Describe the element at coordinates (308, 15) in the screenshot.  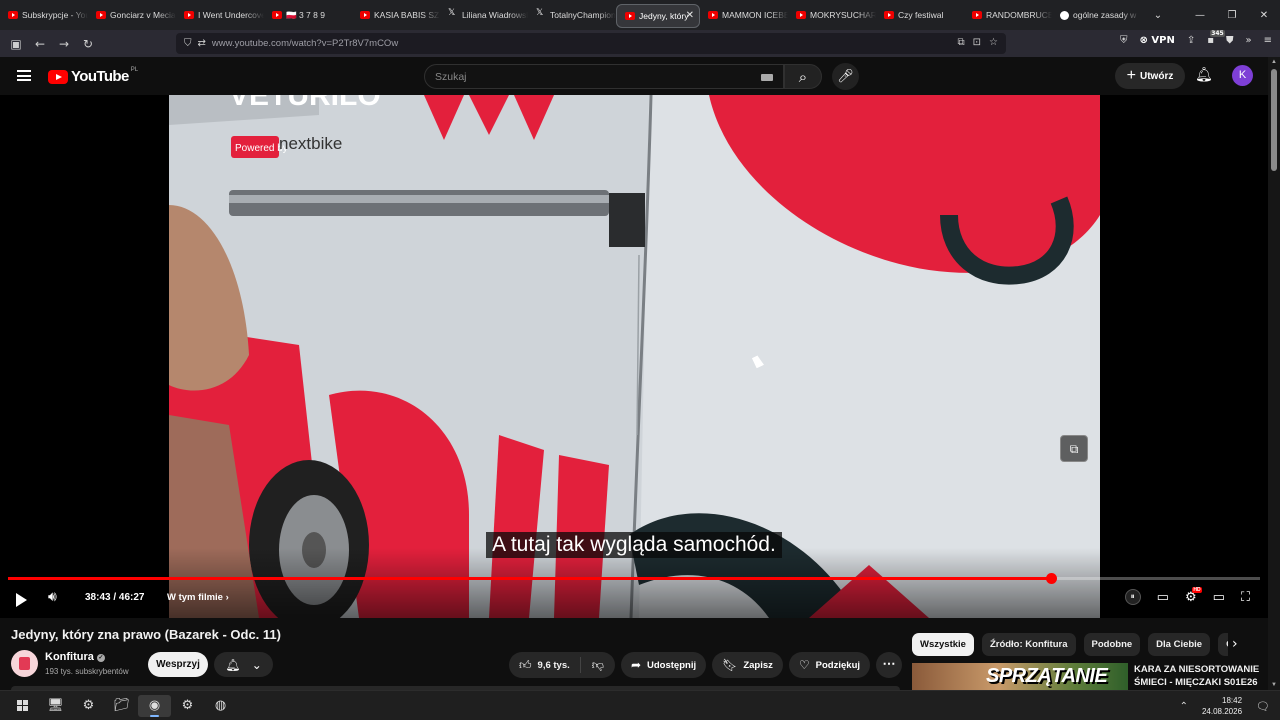
I see `browser-tab: 🇵🇱 3 7 8 9` at that location.